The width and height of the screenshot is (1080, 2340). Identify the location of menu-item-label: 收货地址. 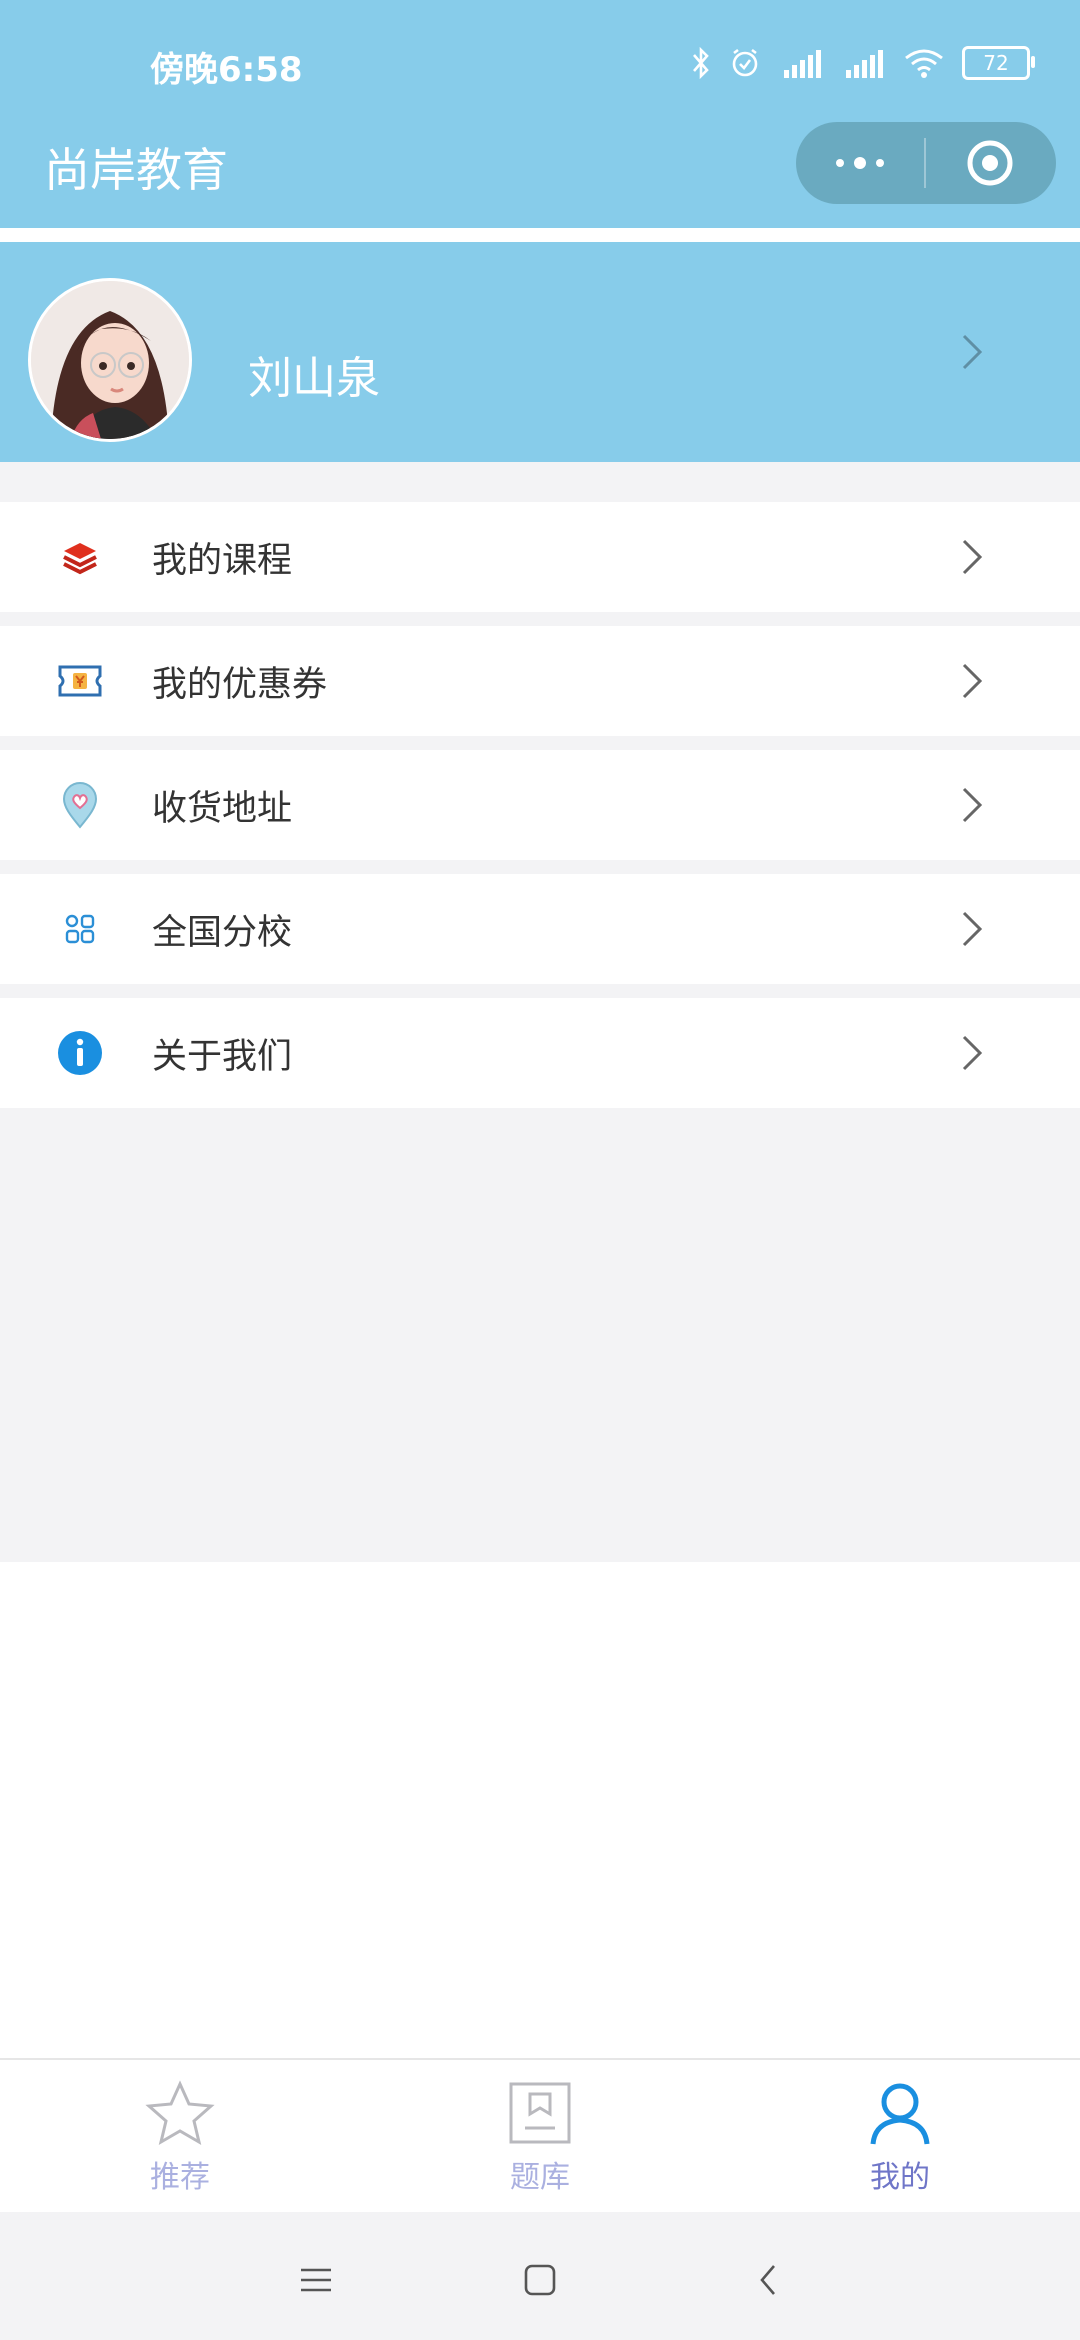
(222, 809).